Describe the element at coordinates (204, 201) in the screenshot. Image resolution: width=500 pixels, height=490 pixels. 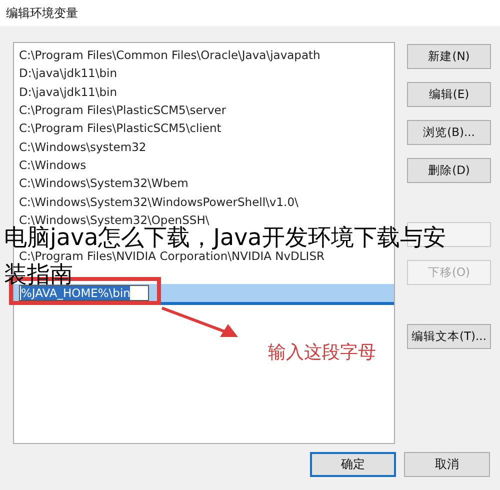
I see `path-row: C:\Windows\System32\WindowsPowerShell\v1.0\` at that location.